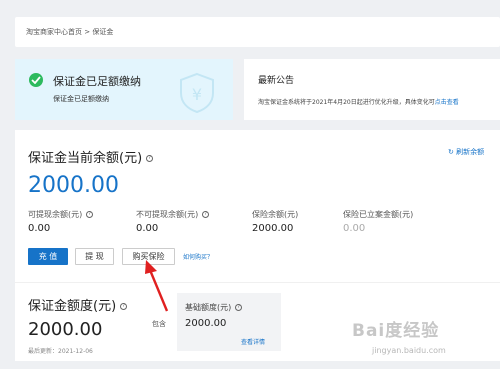 This screenshot has height=369, width=500. What do you see at coordinates (69, 32) in the screenshot?
I see `breadcrumb: 淘宝商家中心首页 > 保证金` at bounding box center [69, 32].